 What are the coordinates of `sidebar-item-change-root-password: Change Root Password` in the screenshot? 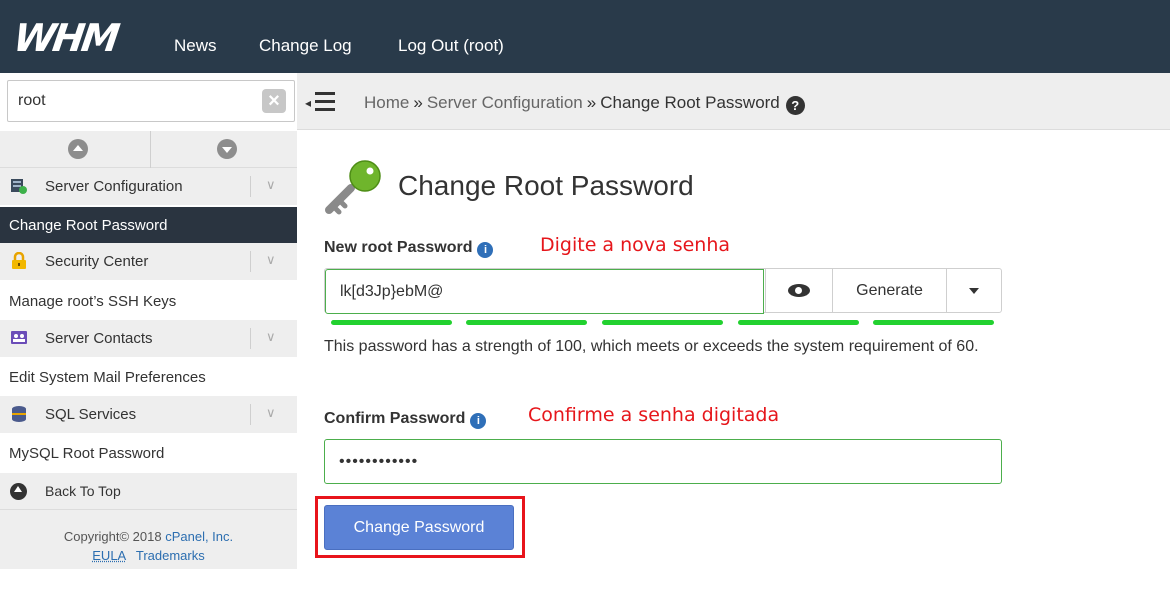 It's located at (148, 225).